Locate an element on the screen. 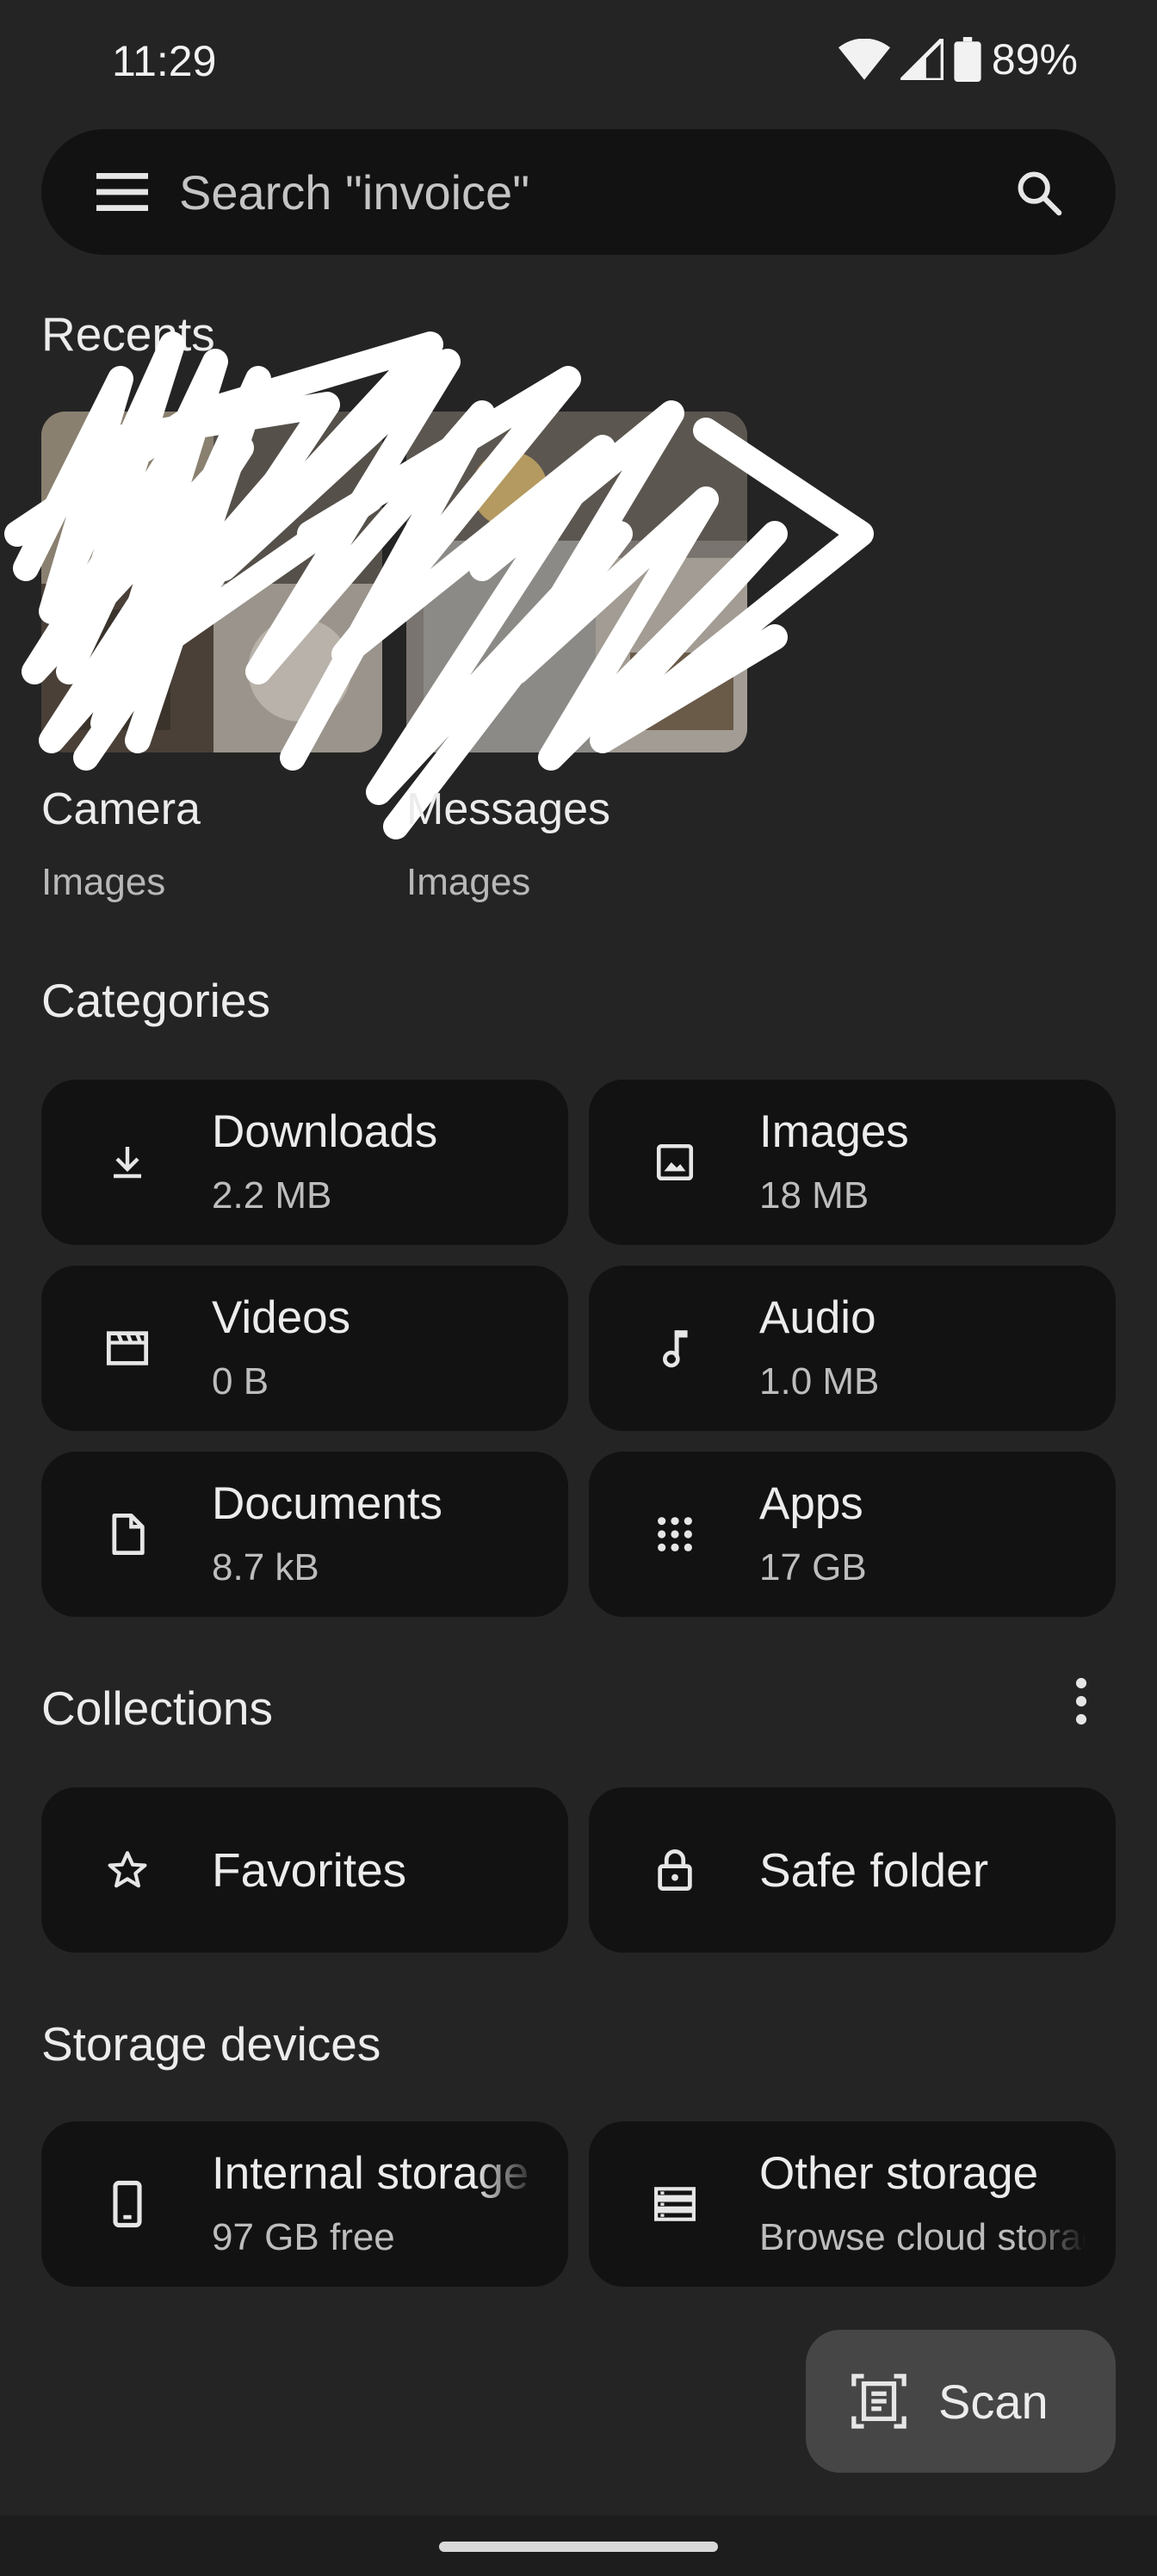  storage-label: Other storage is located at coordinates (899, 2173).